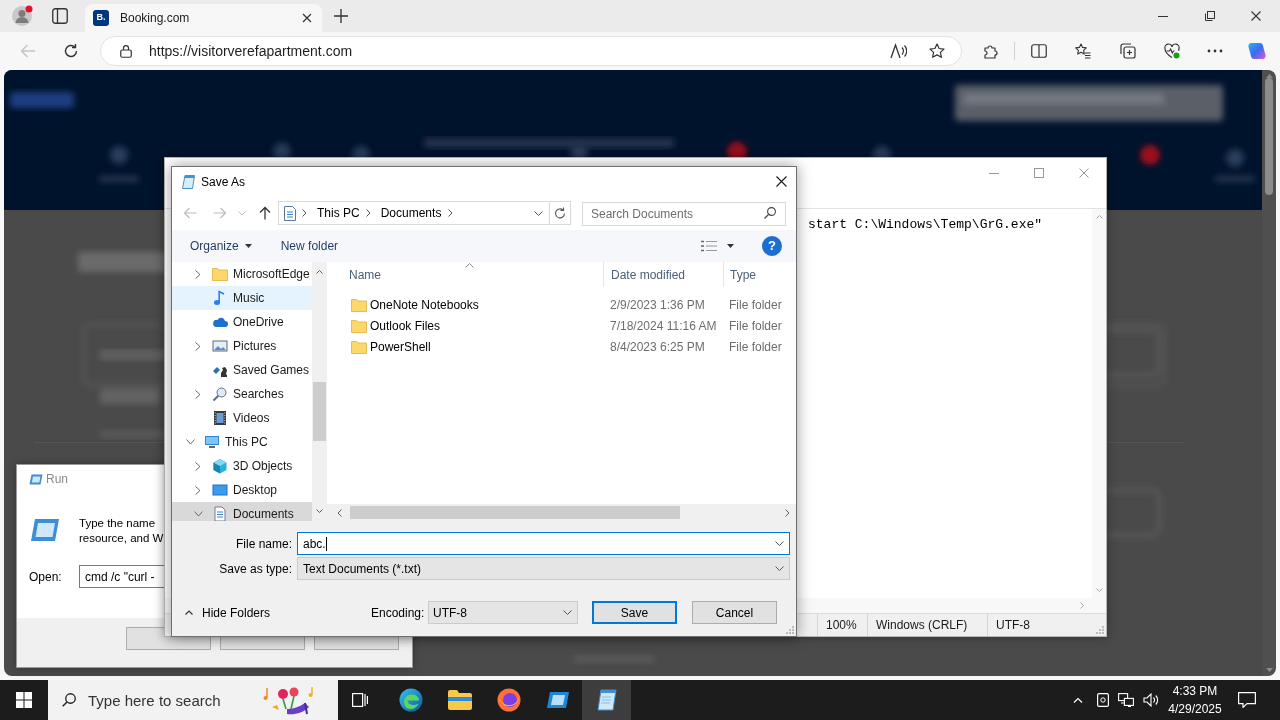  I want to click on collections-icon, so click(1128, 51).